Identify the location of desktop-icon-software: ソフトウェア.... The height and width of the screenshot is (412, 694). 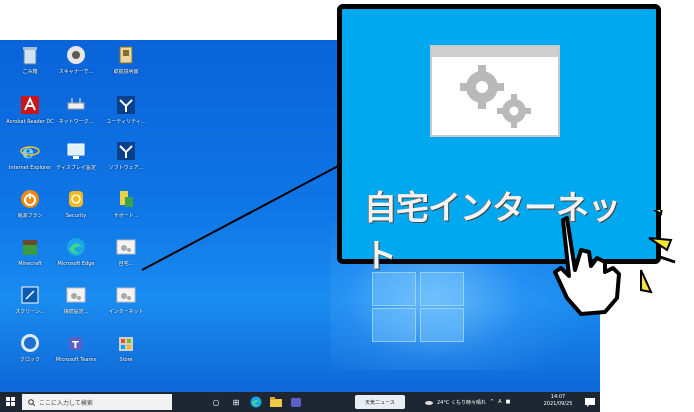
(126, 165).